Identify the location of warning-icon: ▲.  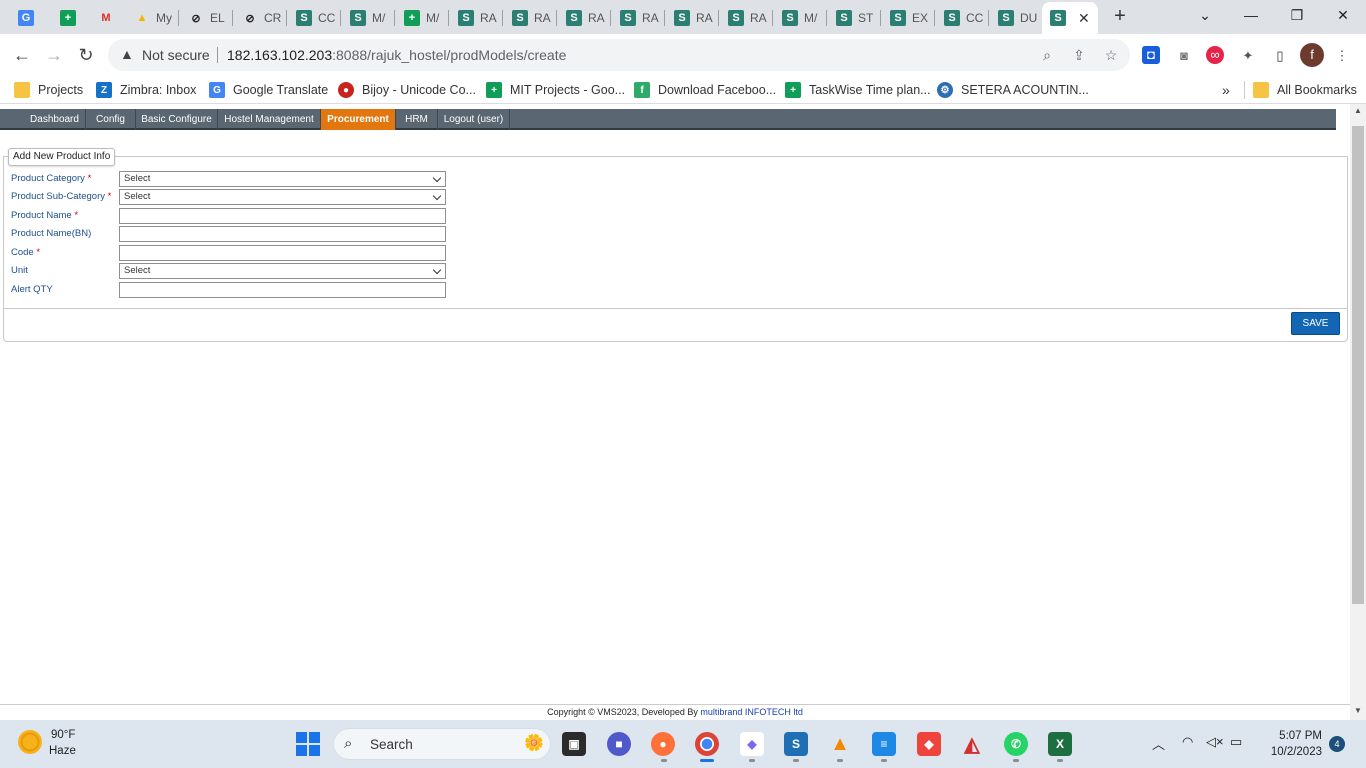
(127, 54).